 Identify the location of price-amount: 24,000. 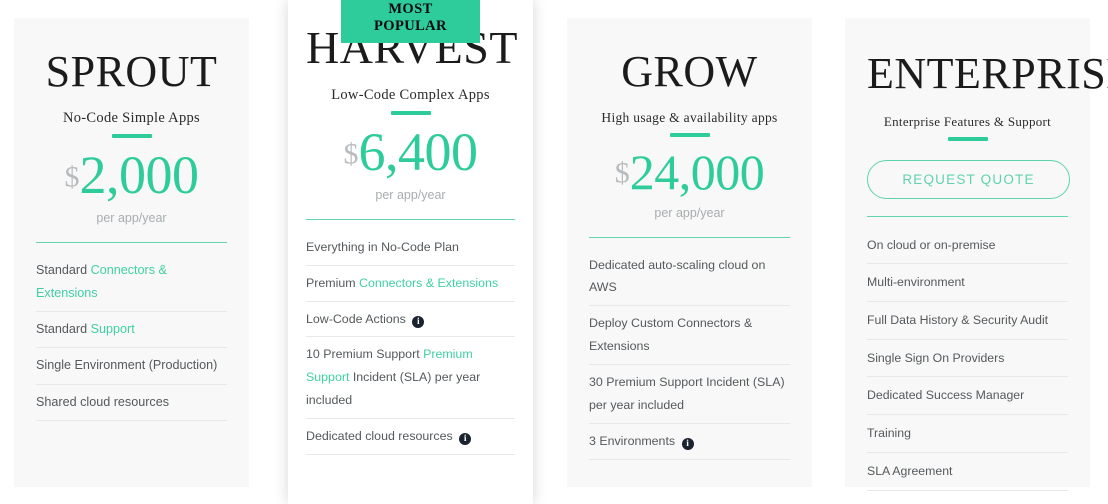
(697, 171).